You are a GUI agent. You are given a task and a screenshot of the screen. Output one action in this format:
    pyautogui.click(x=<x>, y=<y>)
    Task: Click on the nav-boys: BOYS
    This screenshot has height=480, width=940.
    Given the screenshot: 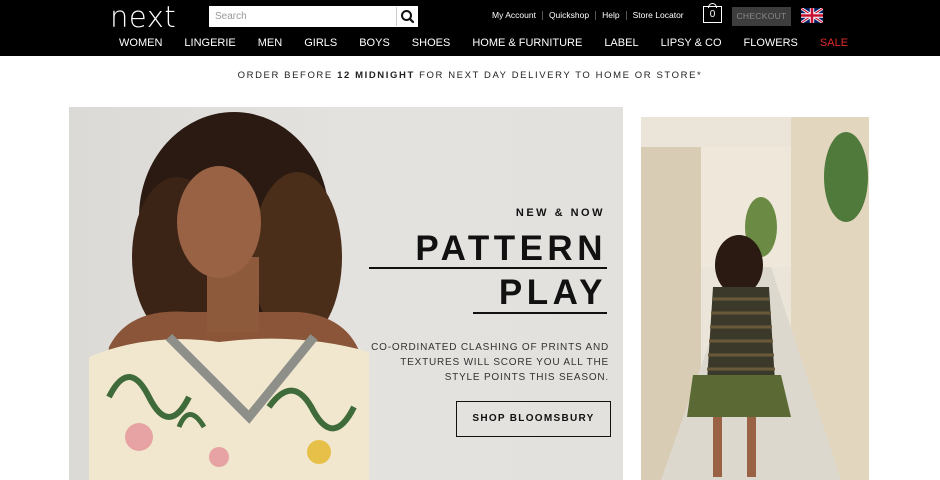 What is the action you would take?
    pyautogui.click(x=374, y=43)
    